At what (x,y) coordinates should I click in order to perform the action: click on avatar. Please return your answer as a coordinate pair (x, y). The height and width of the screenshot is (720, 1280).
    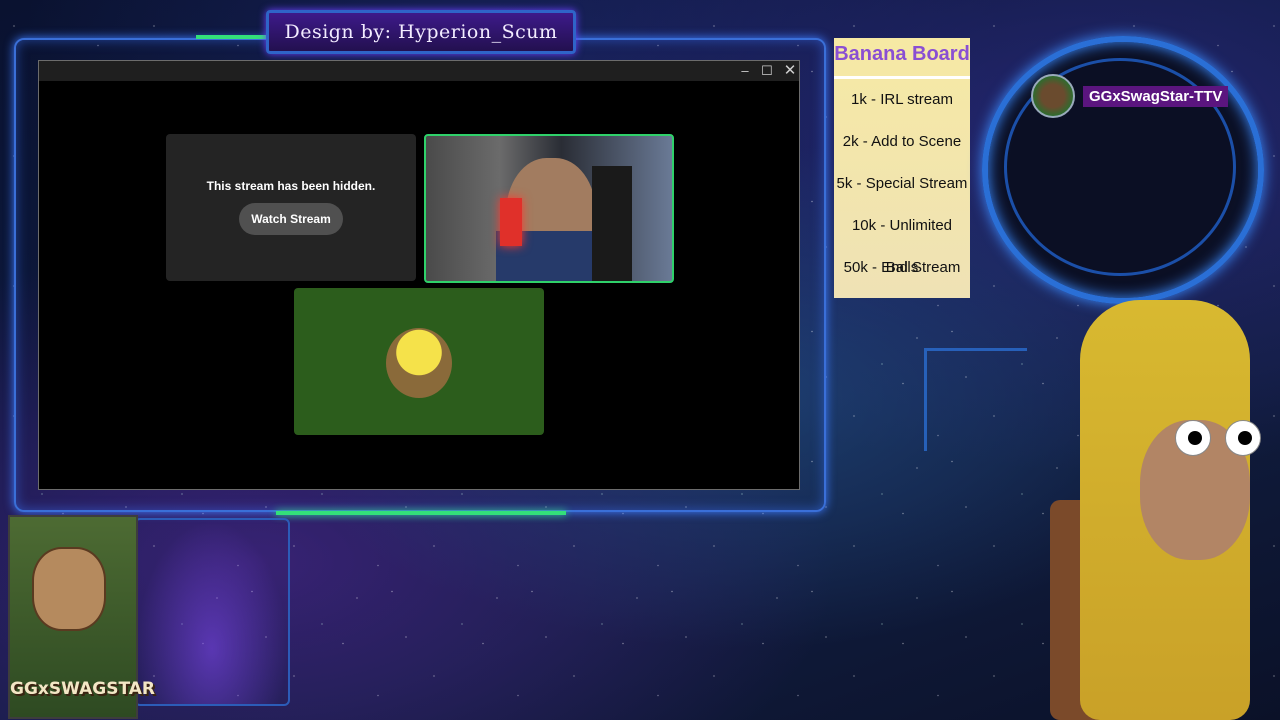
    Looking at the image, I should click on (1053, 96).